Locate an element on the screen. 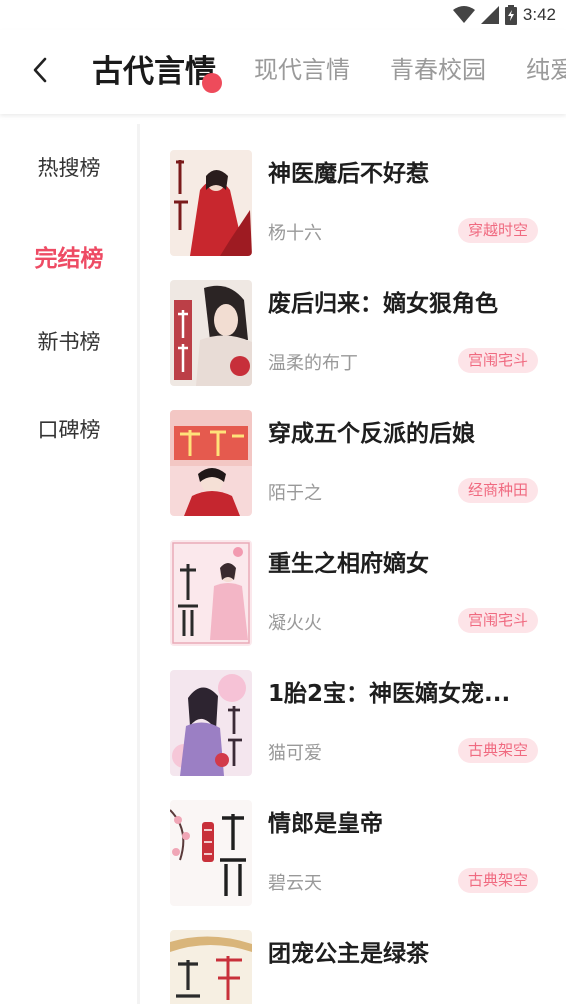 This screenshot has width=566, height=1004. status-time: 3:42 is located at coordinates (539, 14).